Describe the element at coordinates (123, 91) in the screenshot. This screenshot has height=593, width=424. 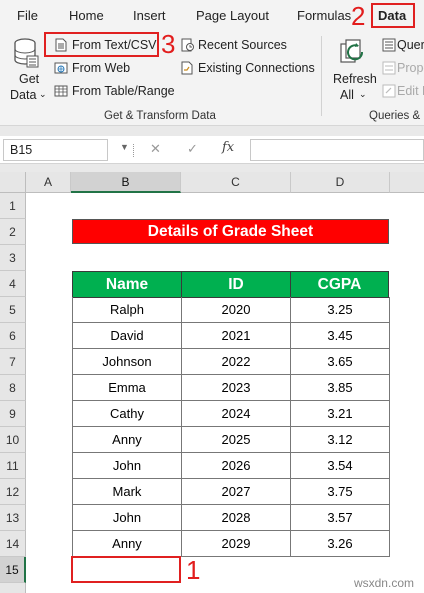
I see `from-table-range-label: From Table/Range` at that location.